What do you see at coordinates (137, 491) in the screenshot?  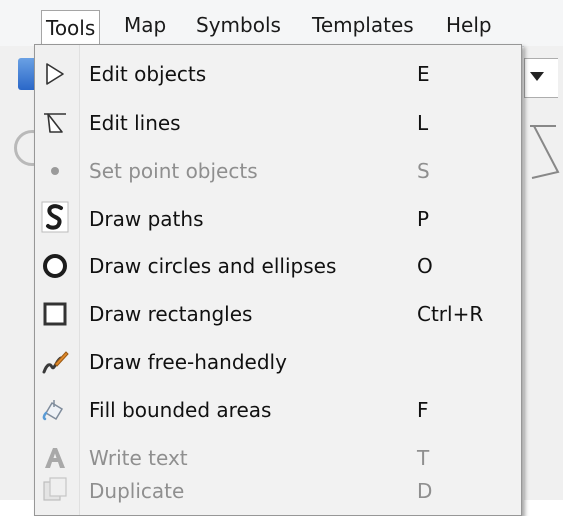 I see `menu-item-label: Duplicate` at bounding box center [137, 491].